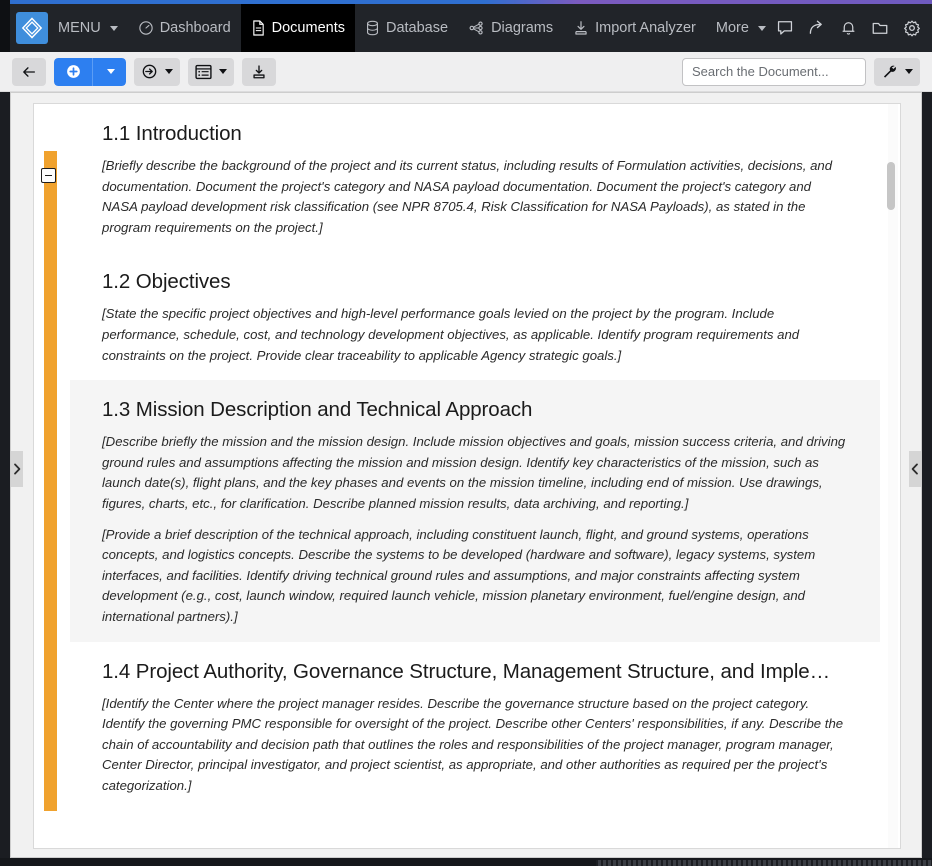 This screenshot has width=932, height=866. I want to click on list-view-button, so click(211, 71).